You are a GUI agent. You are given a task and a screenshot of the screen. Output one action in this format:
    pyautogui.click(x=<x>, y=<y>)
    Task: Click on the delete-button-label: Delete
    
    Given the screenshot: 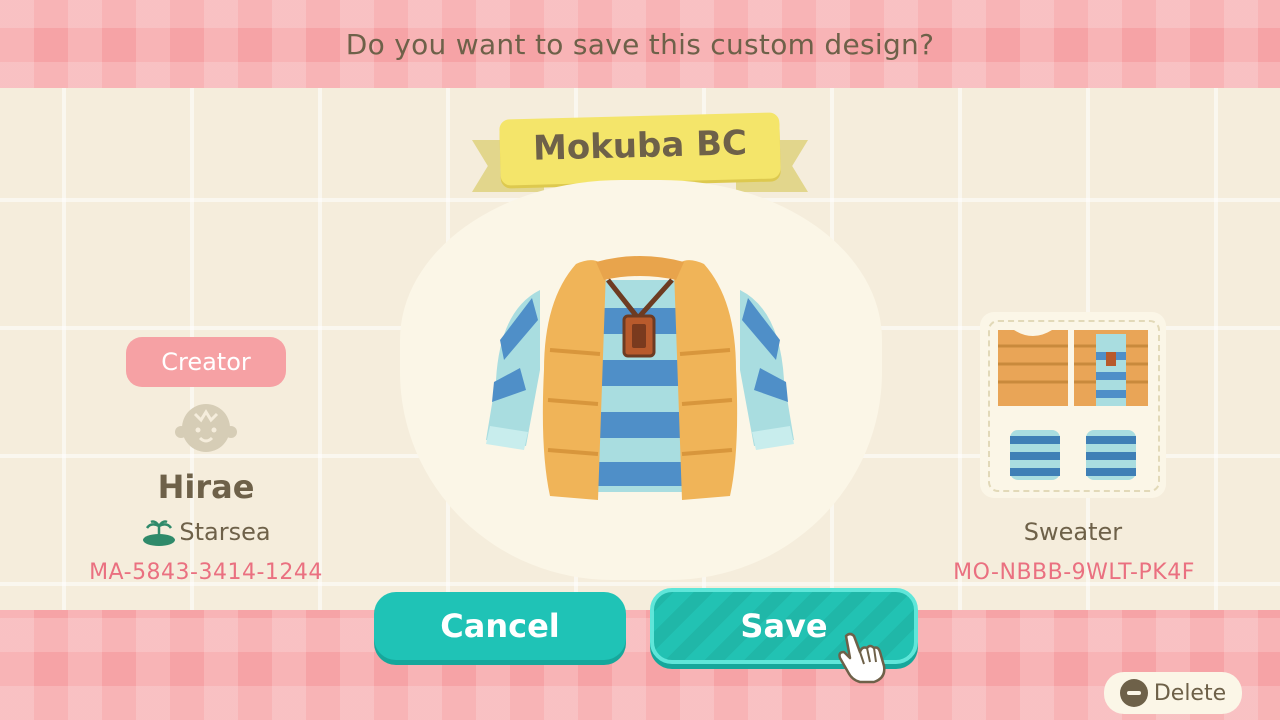 What is the action you would take?
    pyautogui.click(x=1190, y=693)
    